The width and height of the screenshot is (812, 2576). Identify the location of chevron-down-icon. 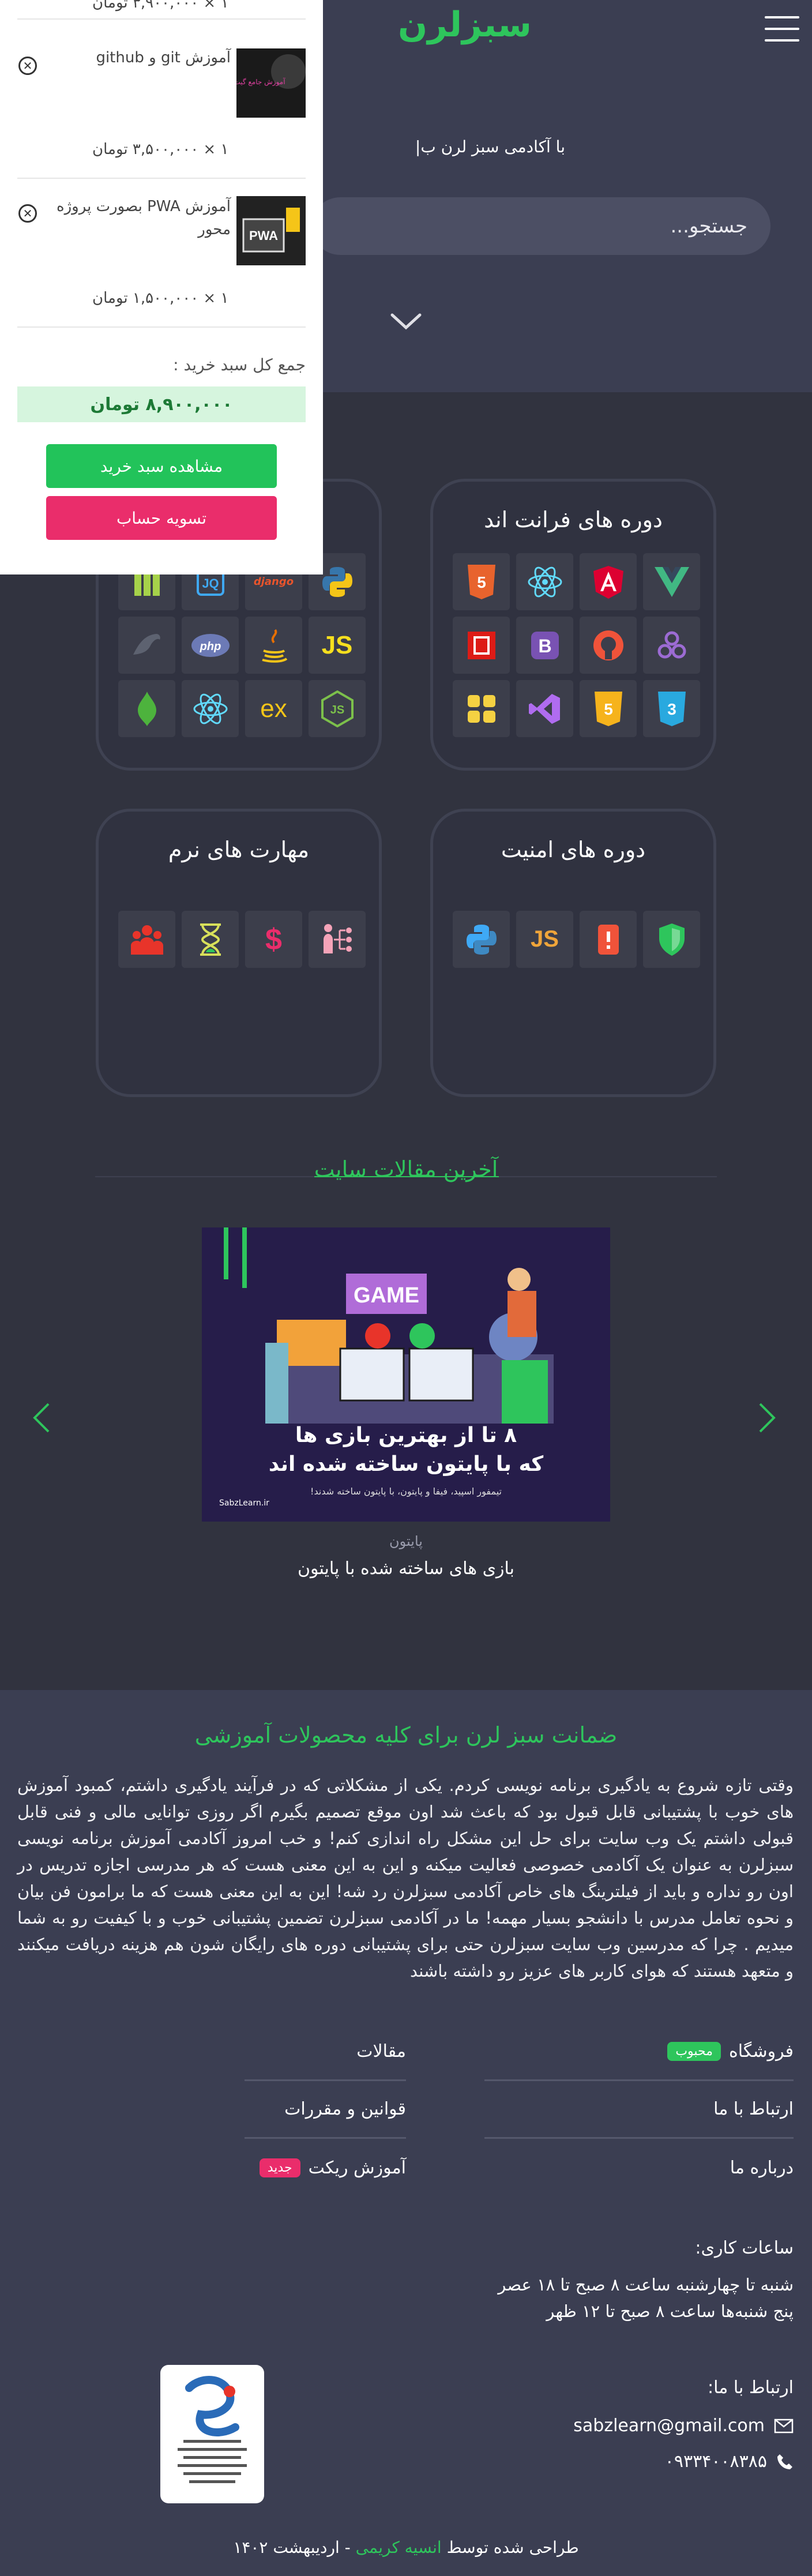
(406, 321).